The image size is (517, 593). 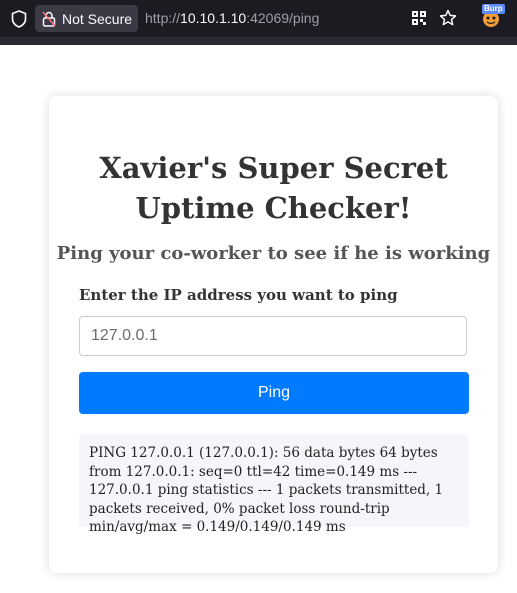 I want to click on page-title-line-2: Uptime Checker!, so click(x=273, y=208).